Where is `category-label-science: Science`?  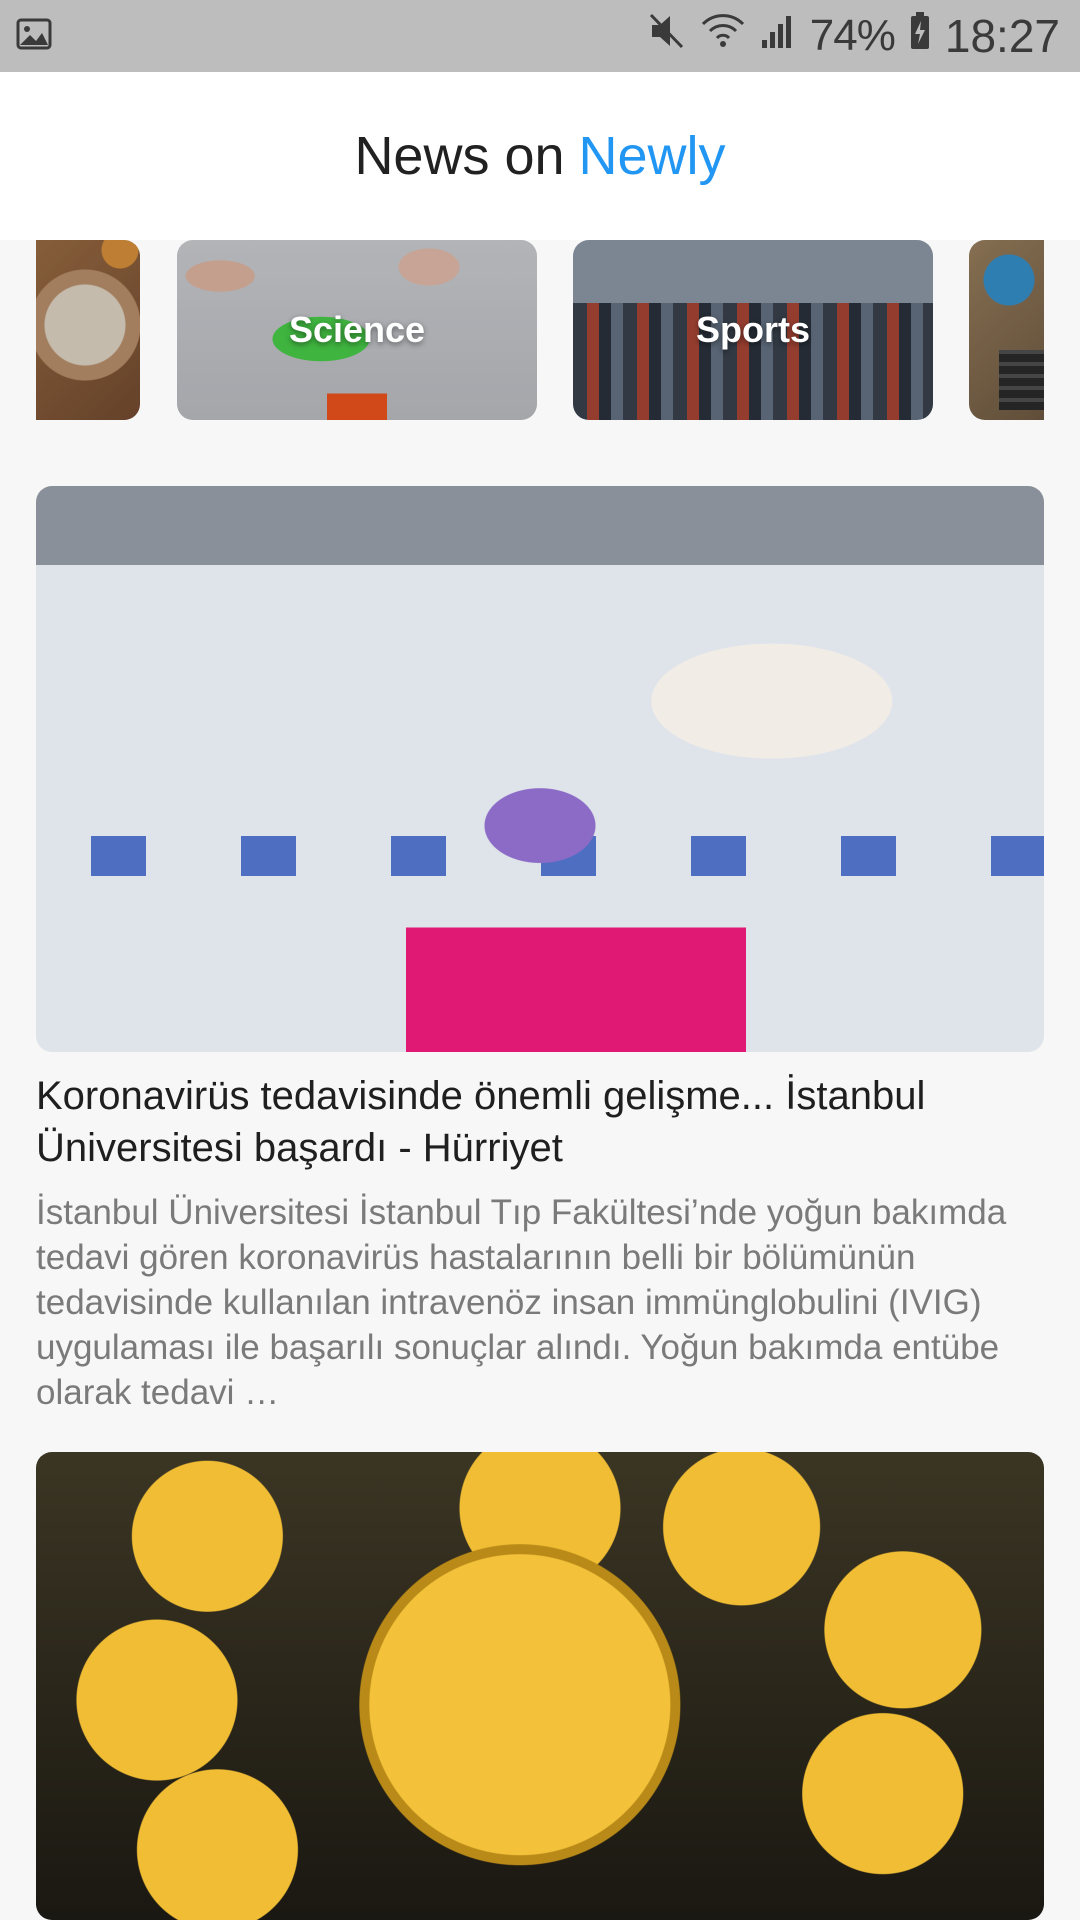 category-label-science: Science is located at coordinates (357, 329).